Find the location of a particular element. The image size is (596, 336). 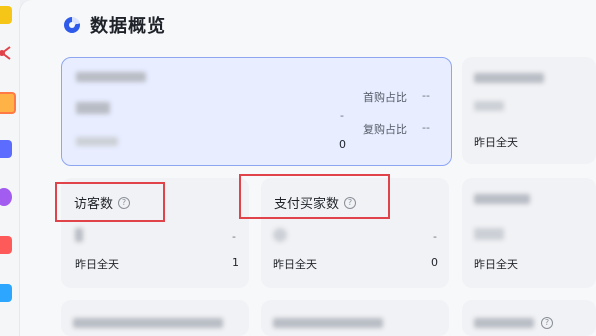

app-icon-blue is located at coordinates (6, 293).